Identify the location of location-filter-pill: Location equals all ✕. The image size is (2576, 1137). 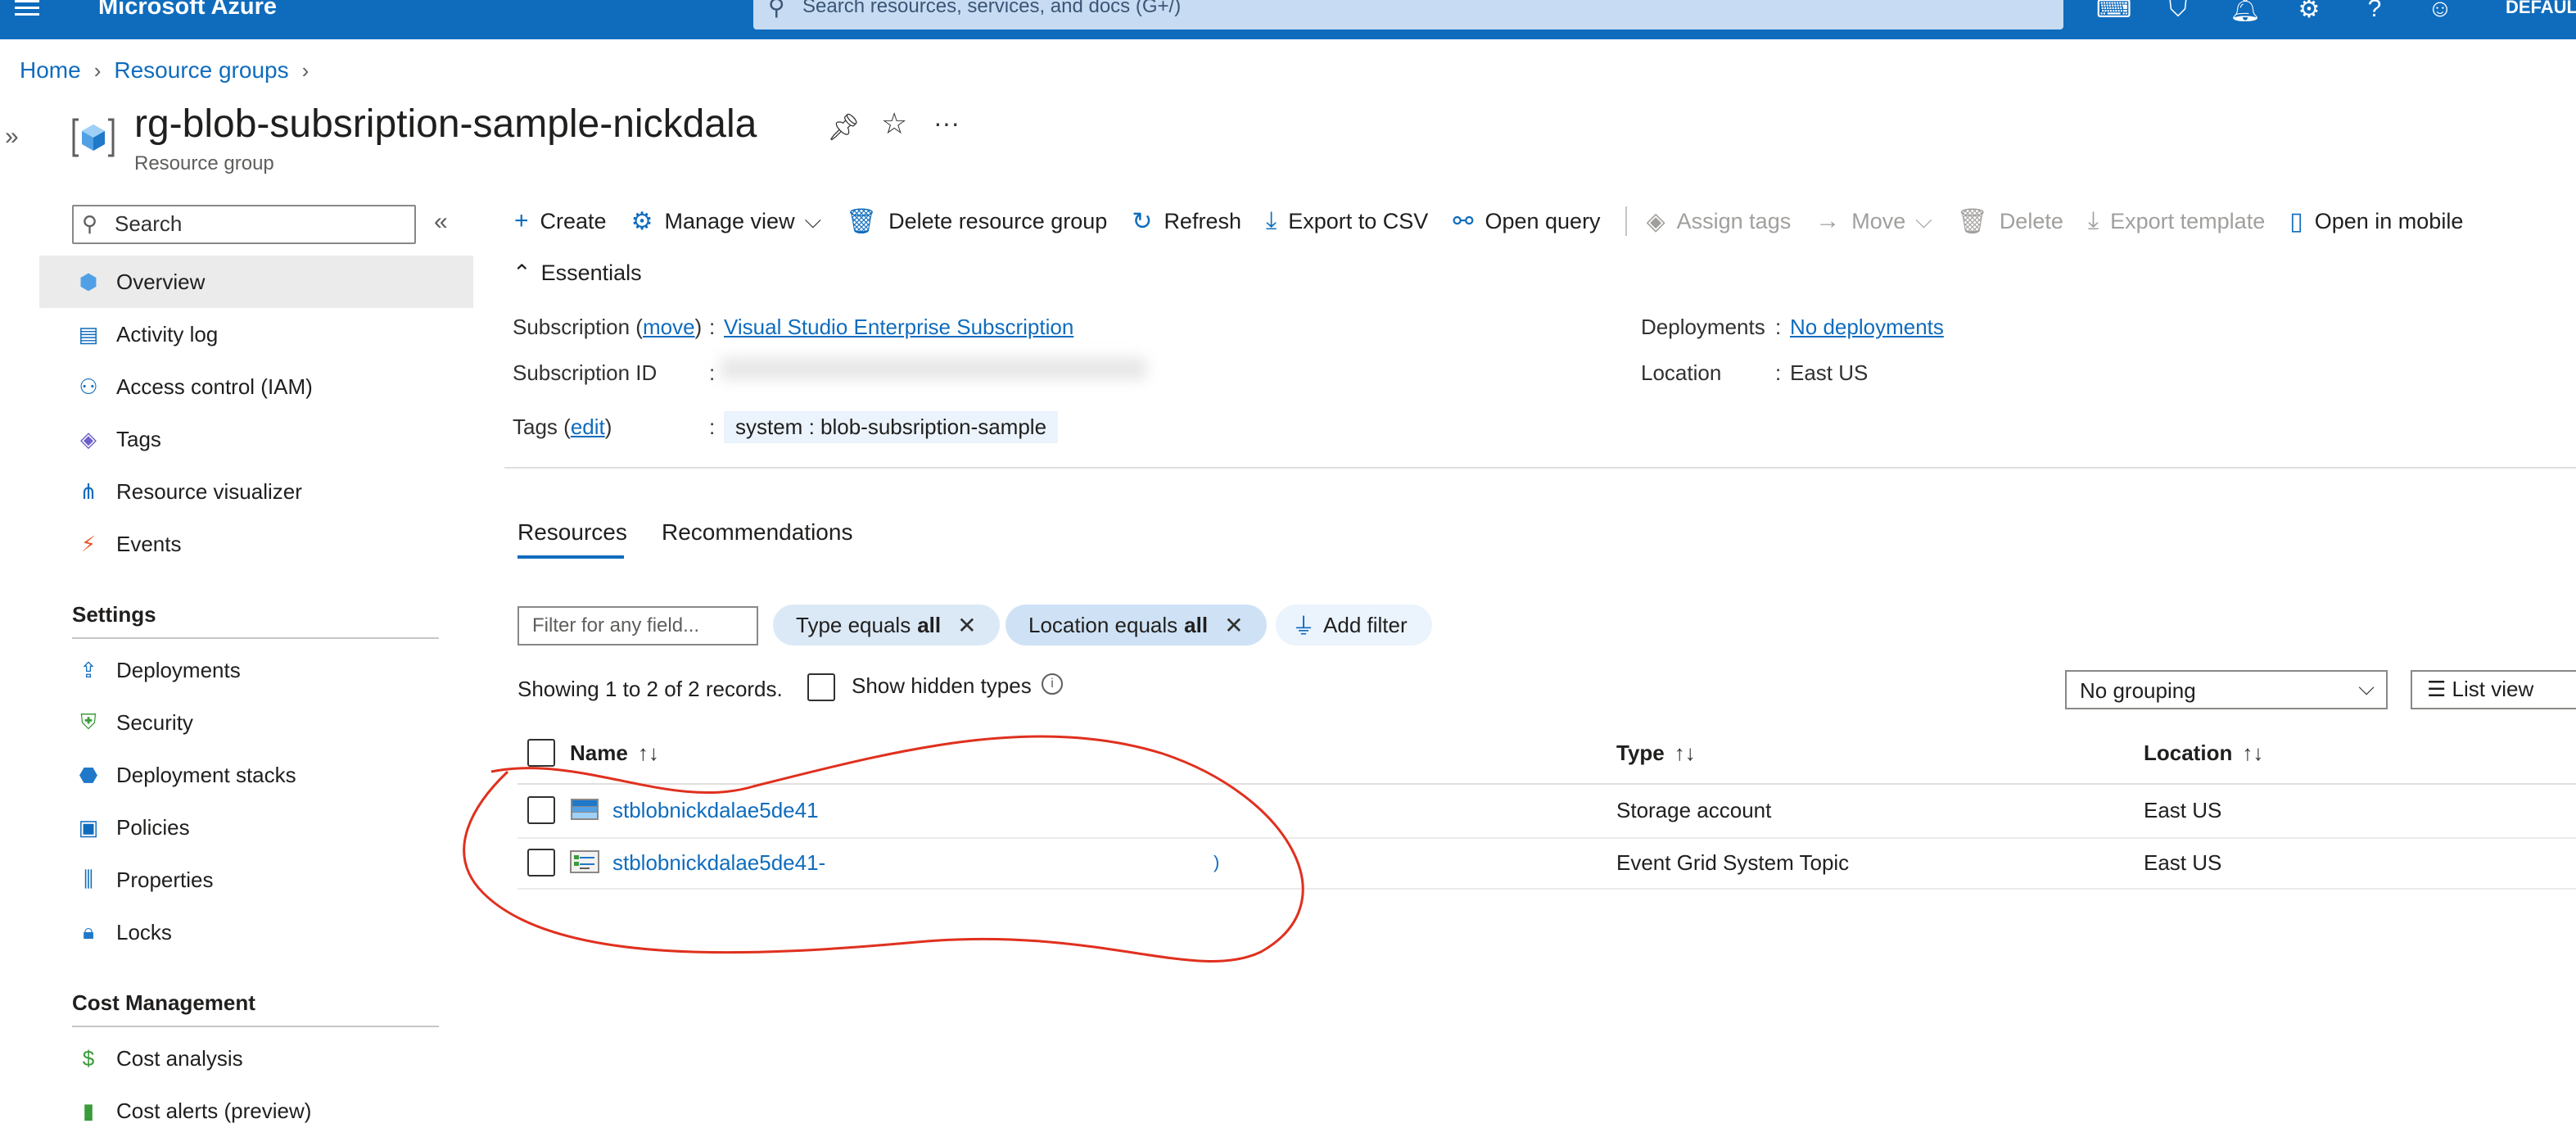
(1136, 625).